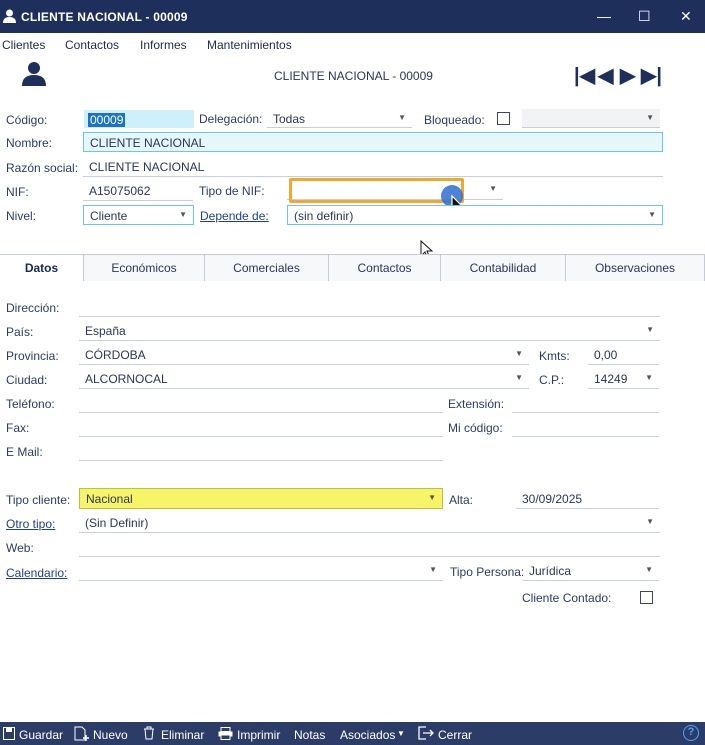  What do you see at coordinates (476, 404) in the screenshot?
I see `extension-label: Extensión:` at bounding box center [476, 404].